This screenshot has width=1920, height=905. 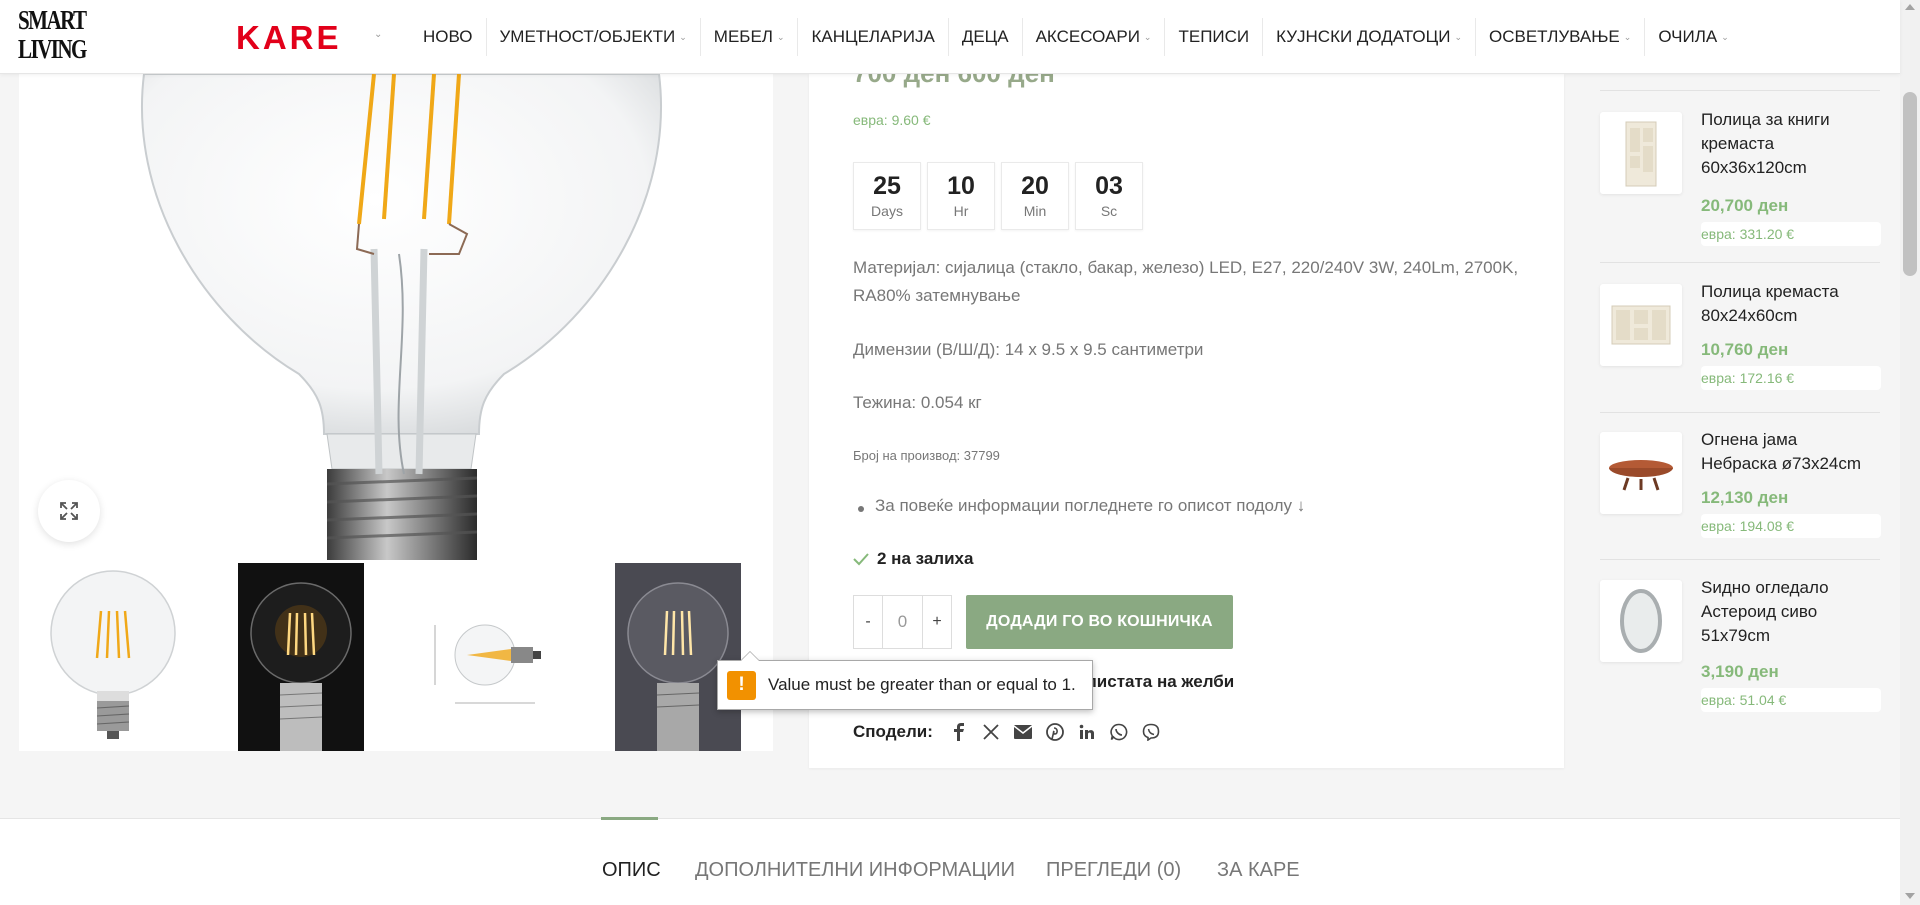 What do you see at coordinates (991, 732) in the screenshot?
I see `x-icon` at bounding box center [991, 732].